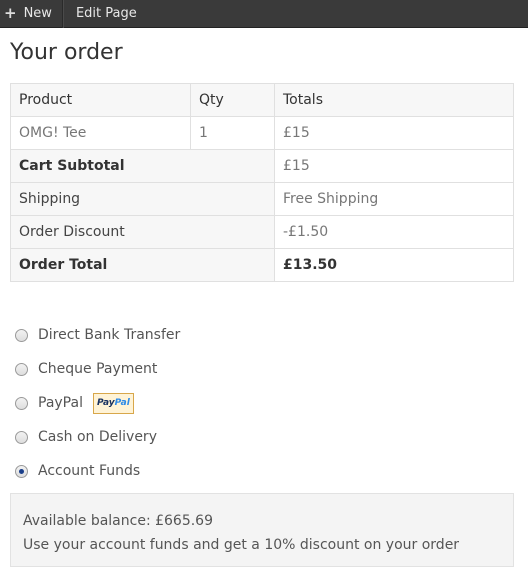 Image resolution: width=528 pixels, height=576 pixels. Describe the element at coordinates (10, 13) in the screenshot. I see `plus-icon: +` at that location.